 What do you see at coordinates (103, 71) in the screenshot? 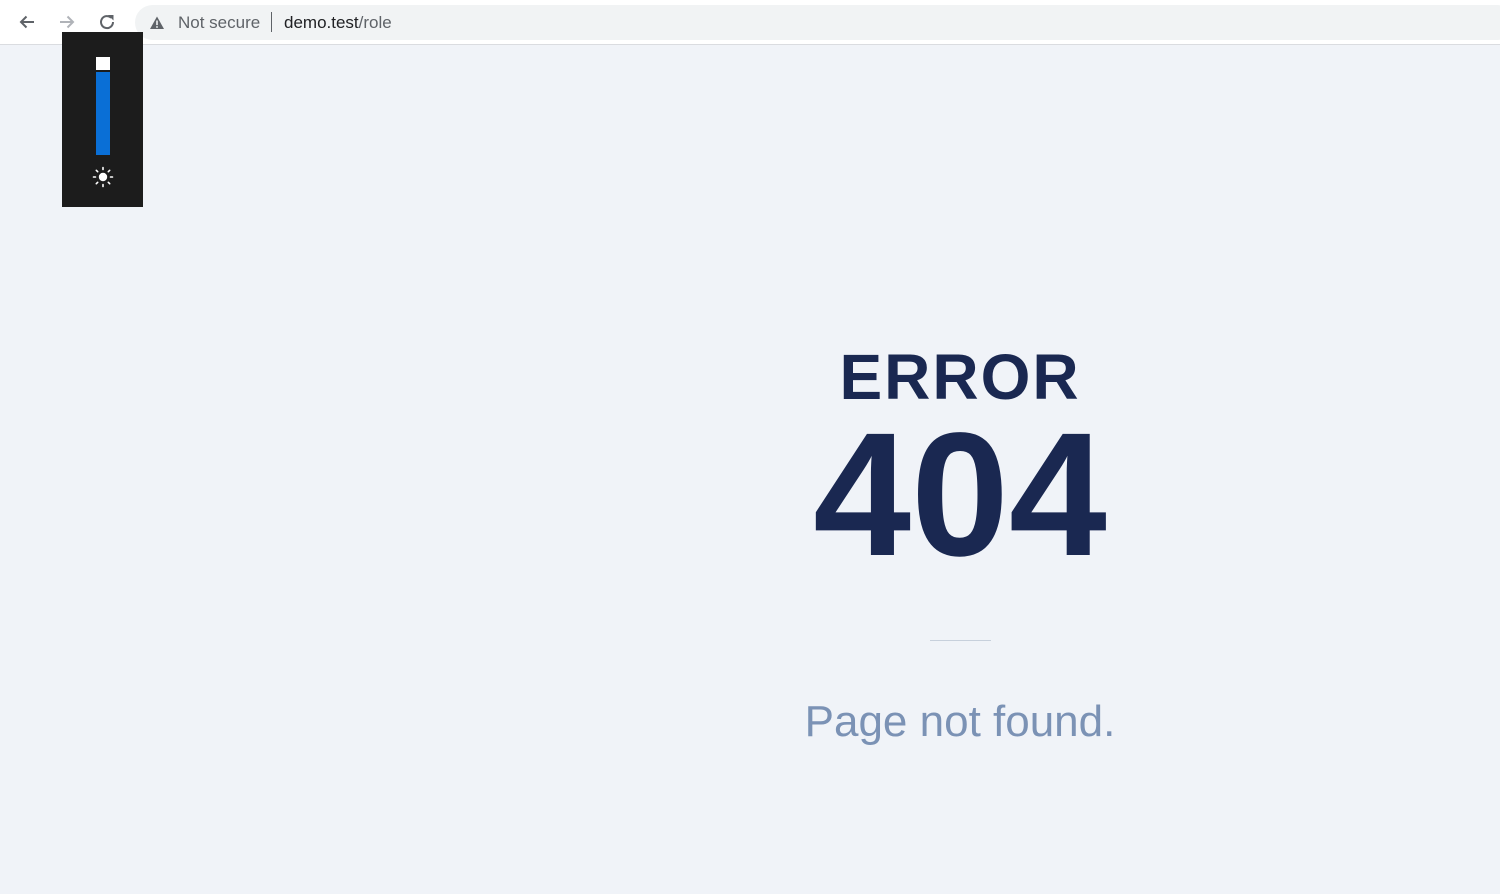
I see `brightness-slider-thumb` at bounding box center [103, 71].